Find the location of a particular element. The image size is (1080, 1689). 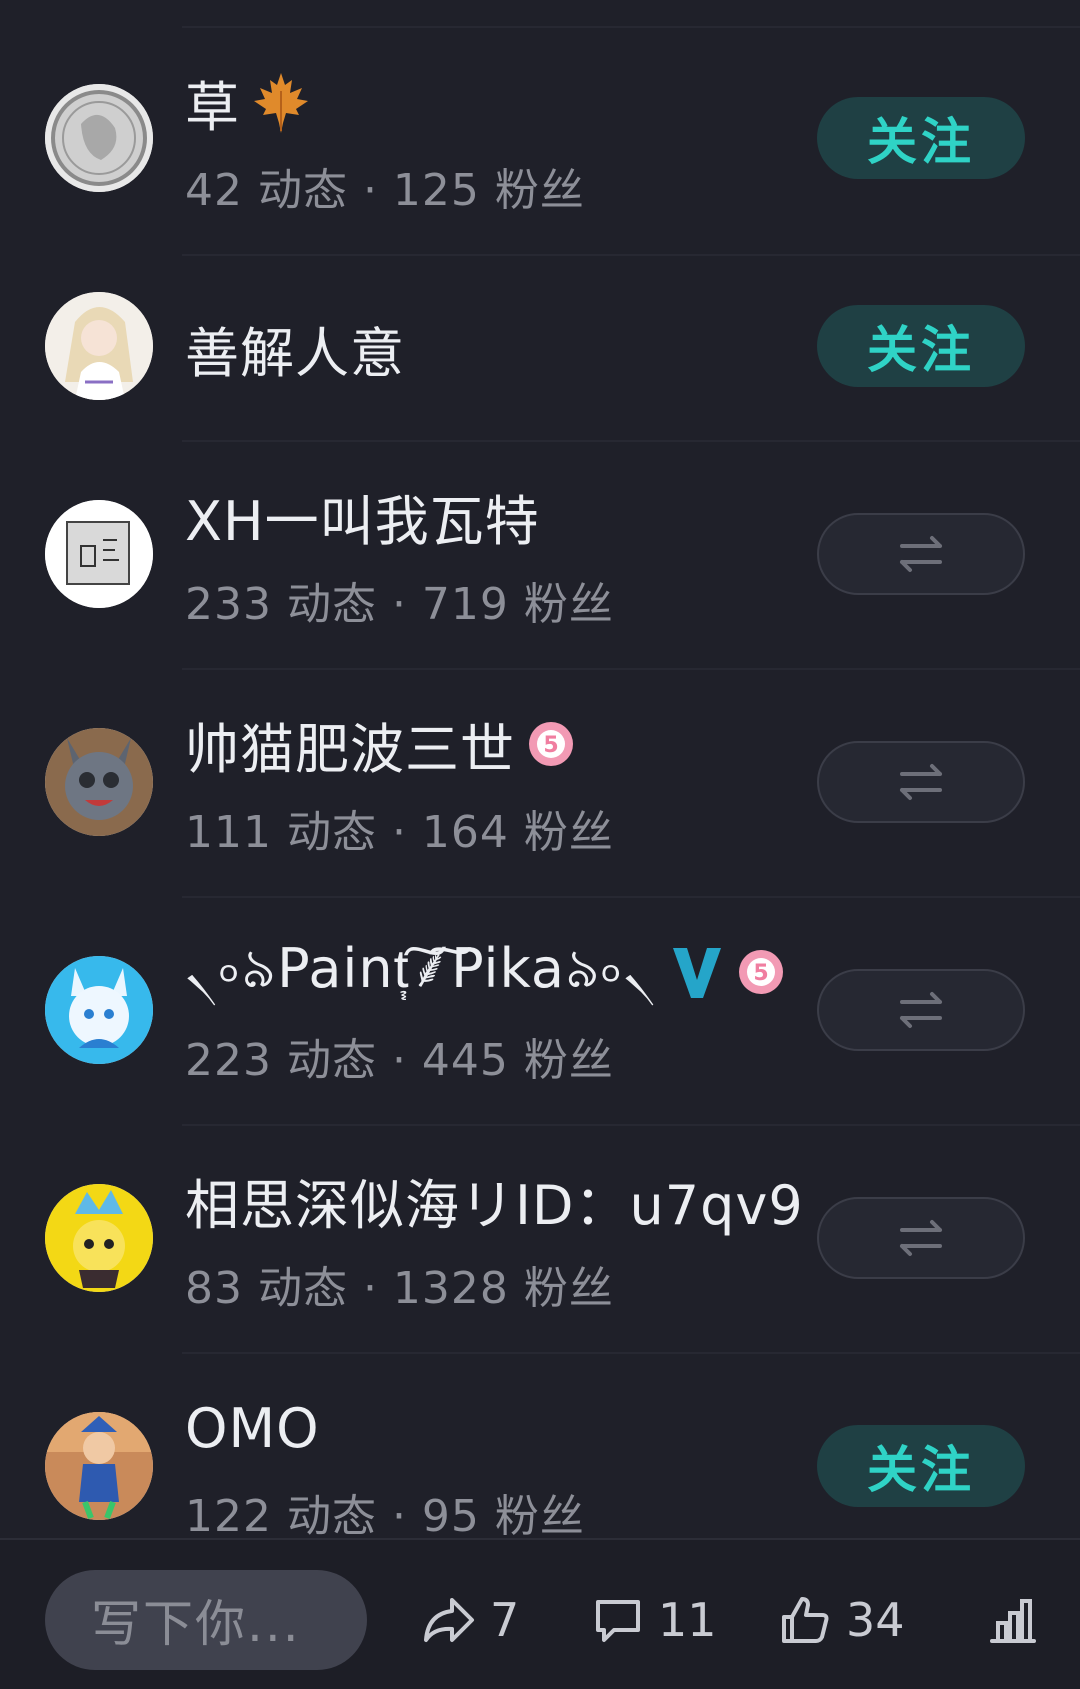

user-row: OMO 122 动态 · 95 粉丝 关注 is located at coordinates (540, 1446).